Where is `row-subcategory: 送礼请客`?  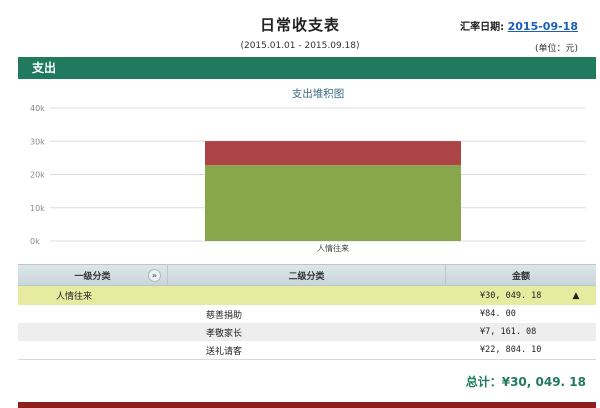 row-subcategory: 送礼请客 is located at coordinates (224, 351).